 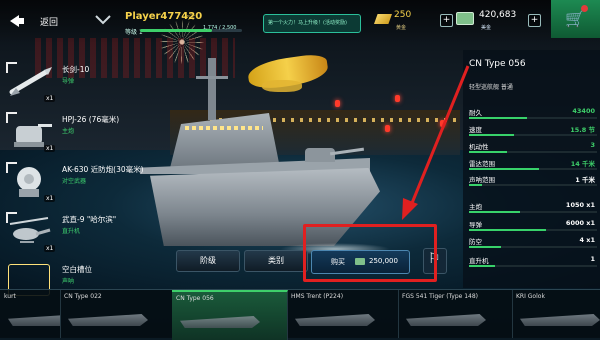 What do you see at coordinates (440, 296) in the screenshot?
I see `ship-card-name: FGS 541 Tiger (Type 148)` at bounding box center [440, 296].